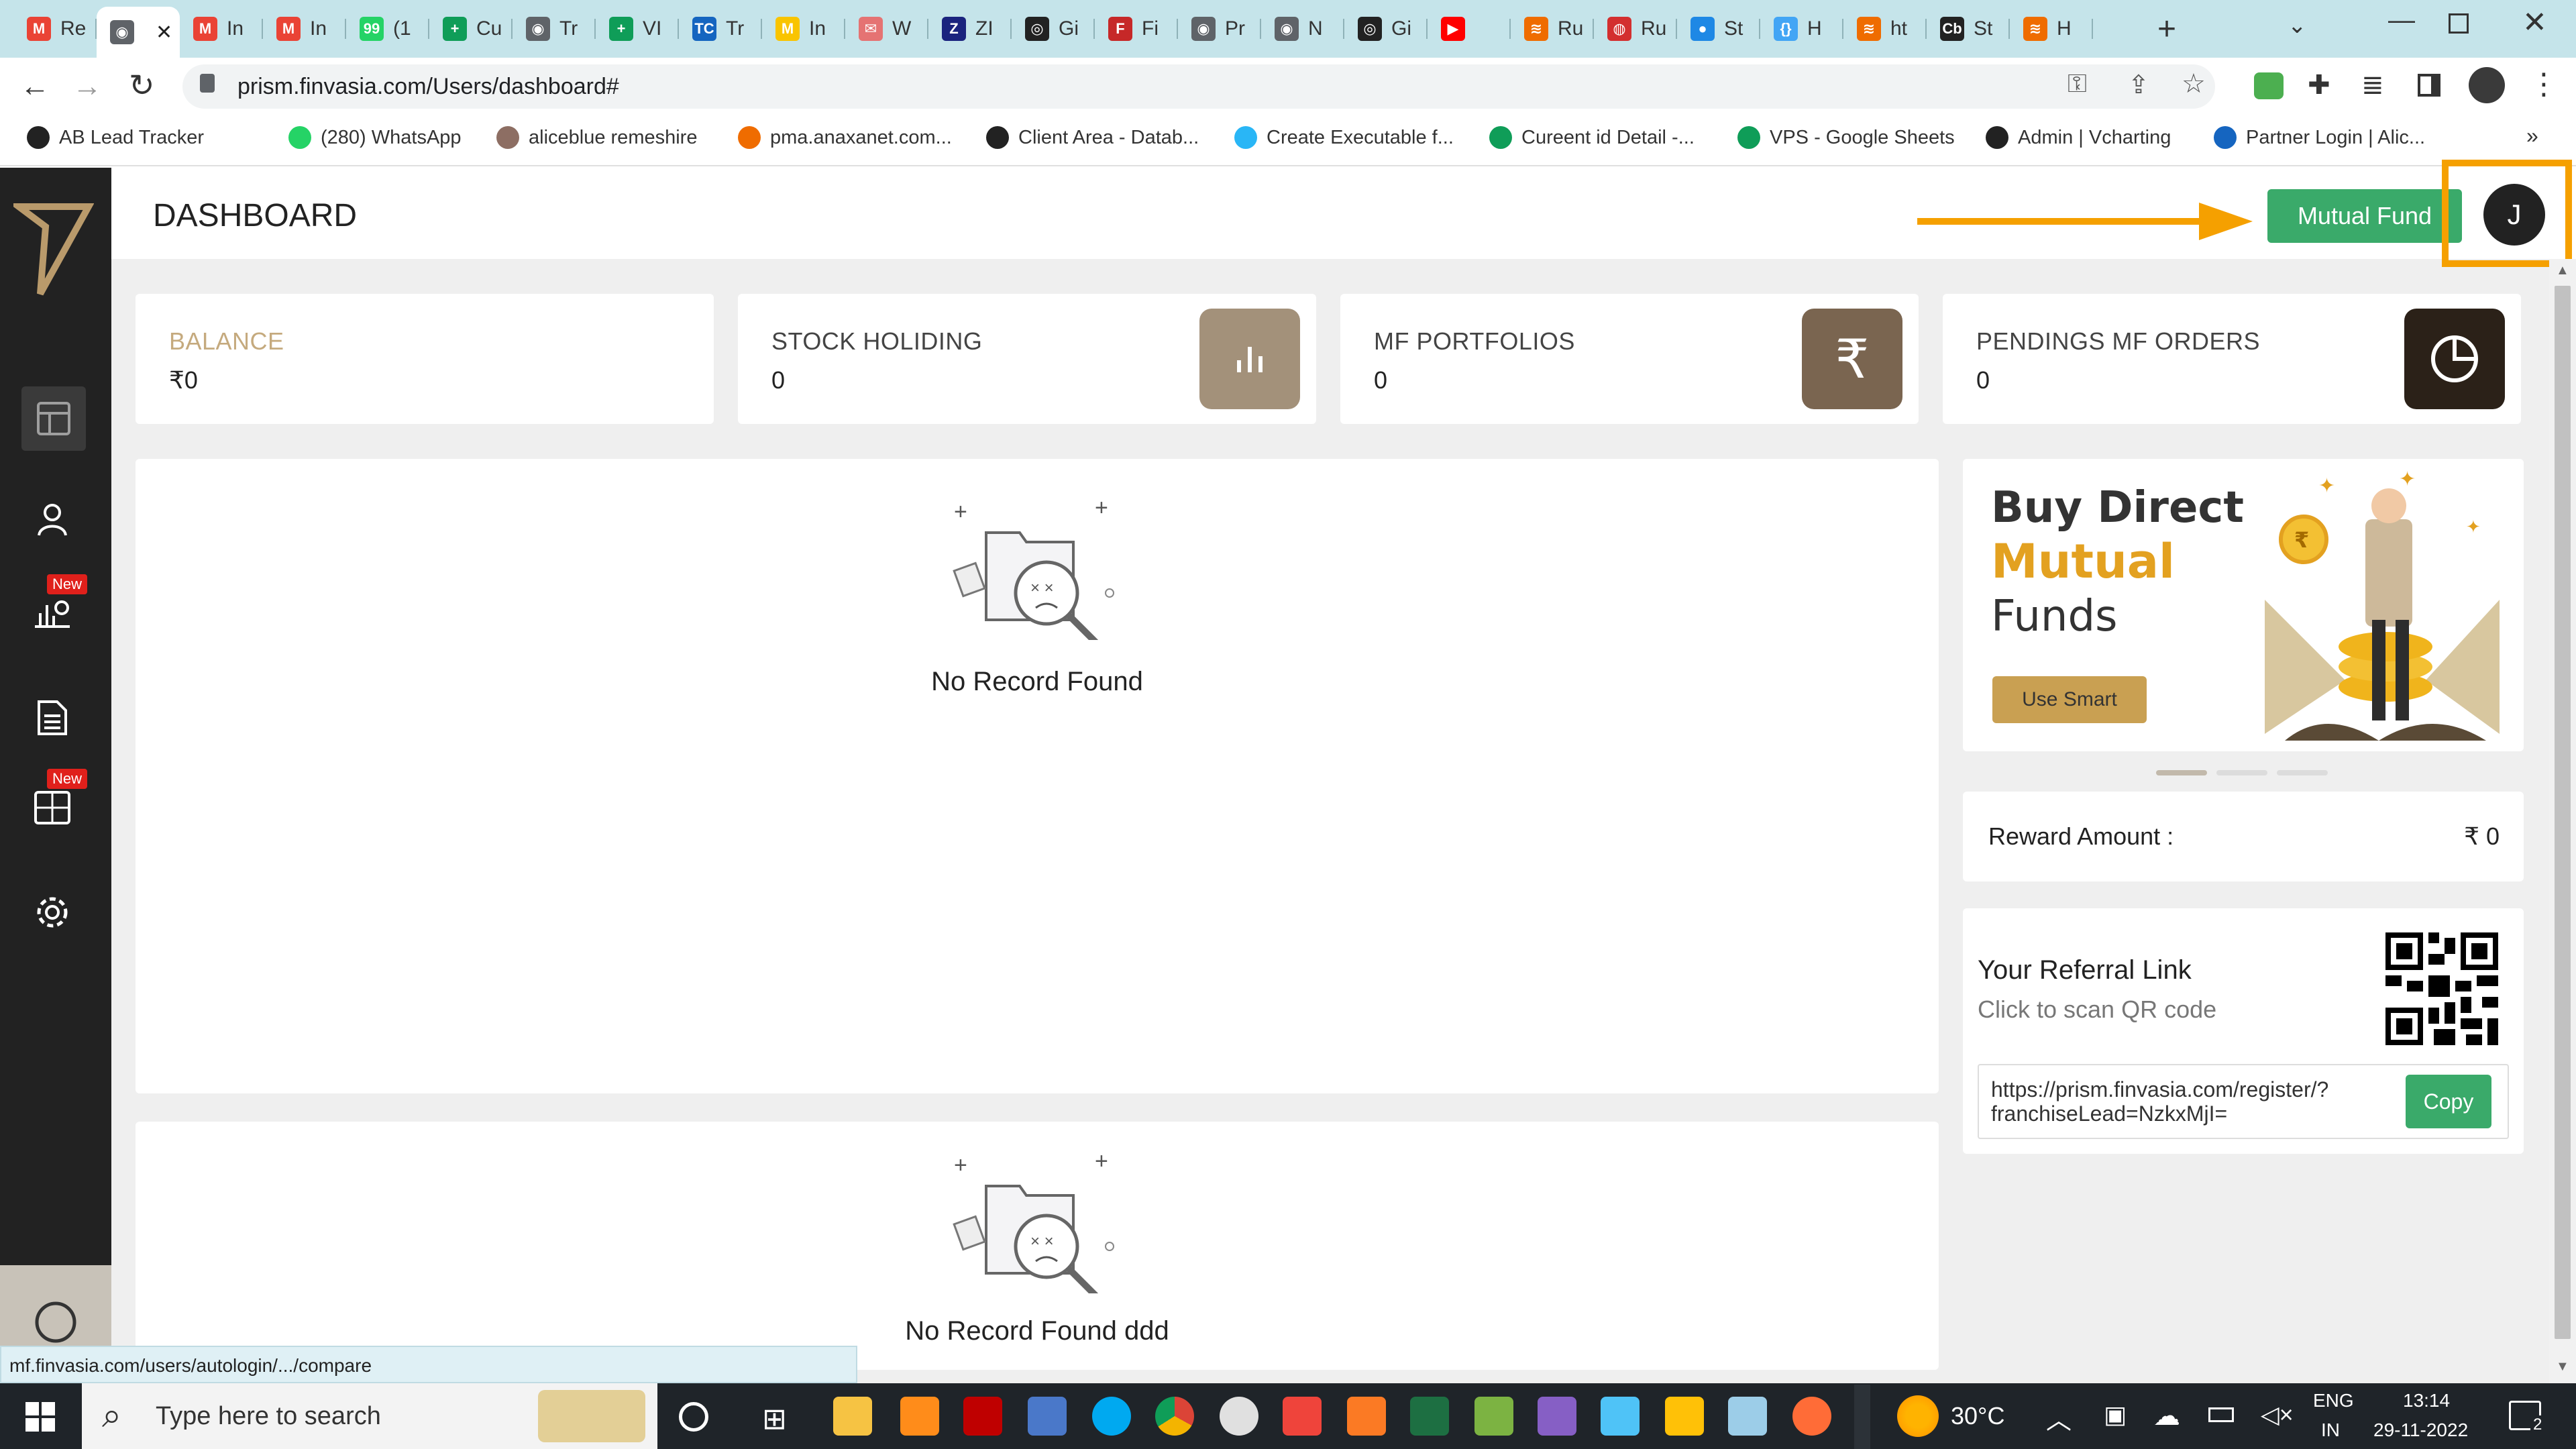  Describe the element at coordinates (1801, 28) in the screenshot. I see `browser-tab: {} H` at that location.